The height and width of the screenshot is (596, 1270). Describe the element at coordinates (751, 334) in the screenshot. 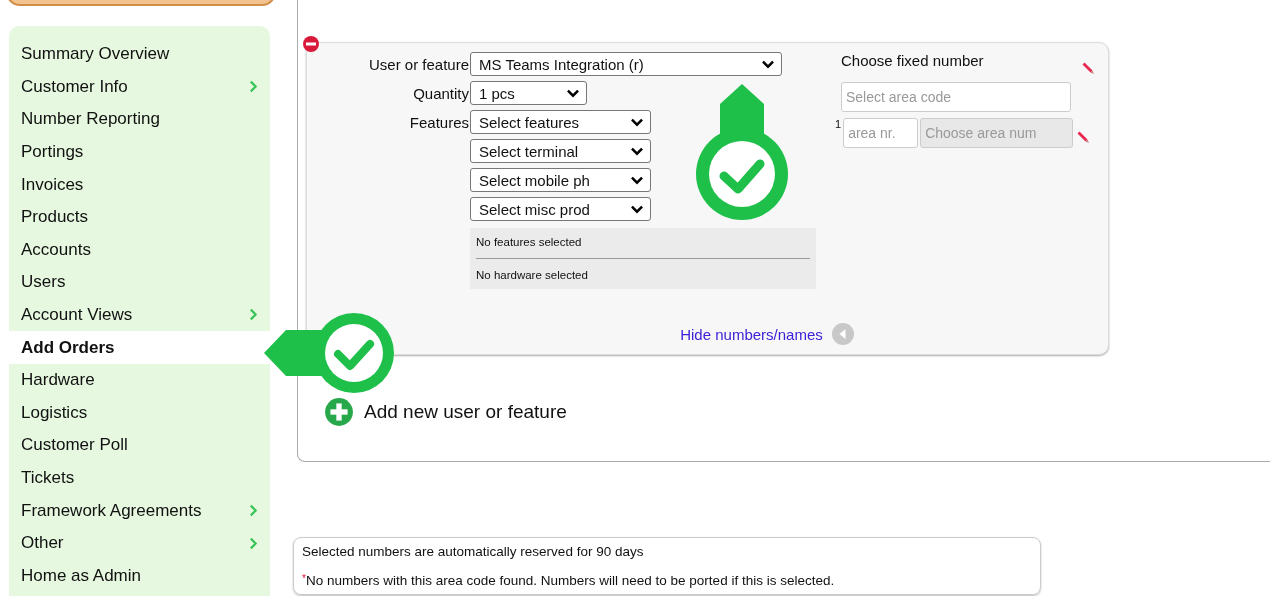

I see `hide-numbers-link: Hide numbers/names` at that location.